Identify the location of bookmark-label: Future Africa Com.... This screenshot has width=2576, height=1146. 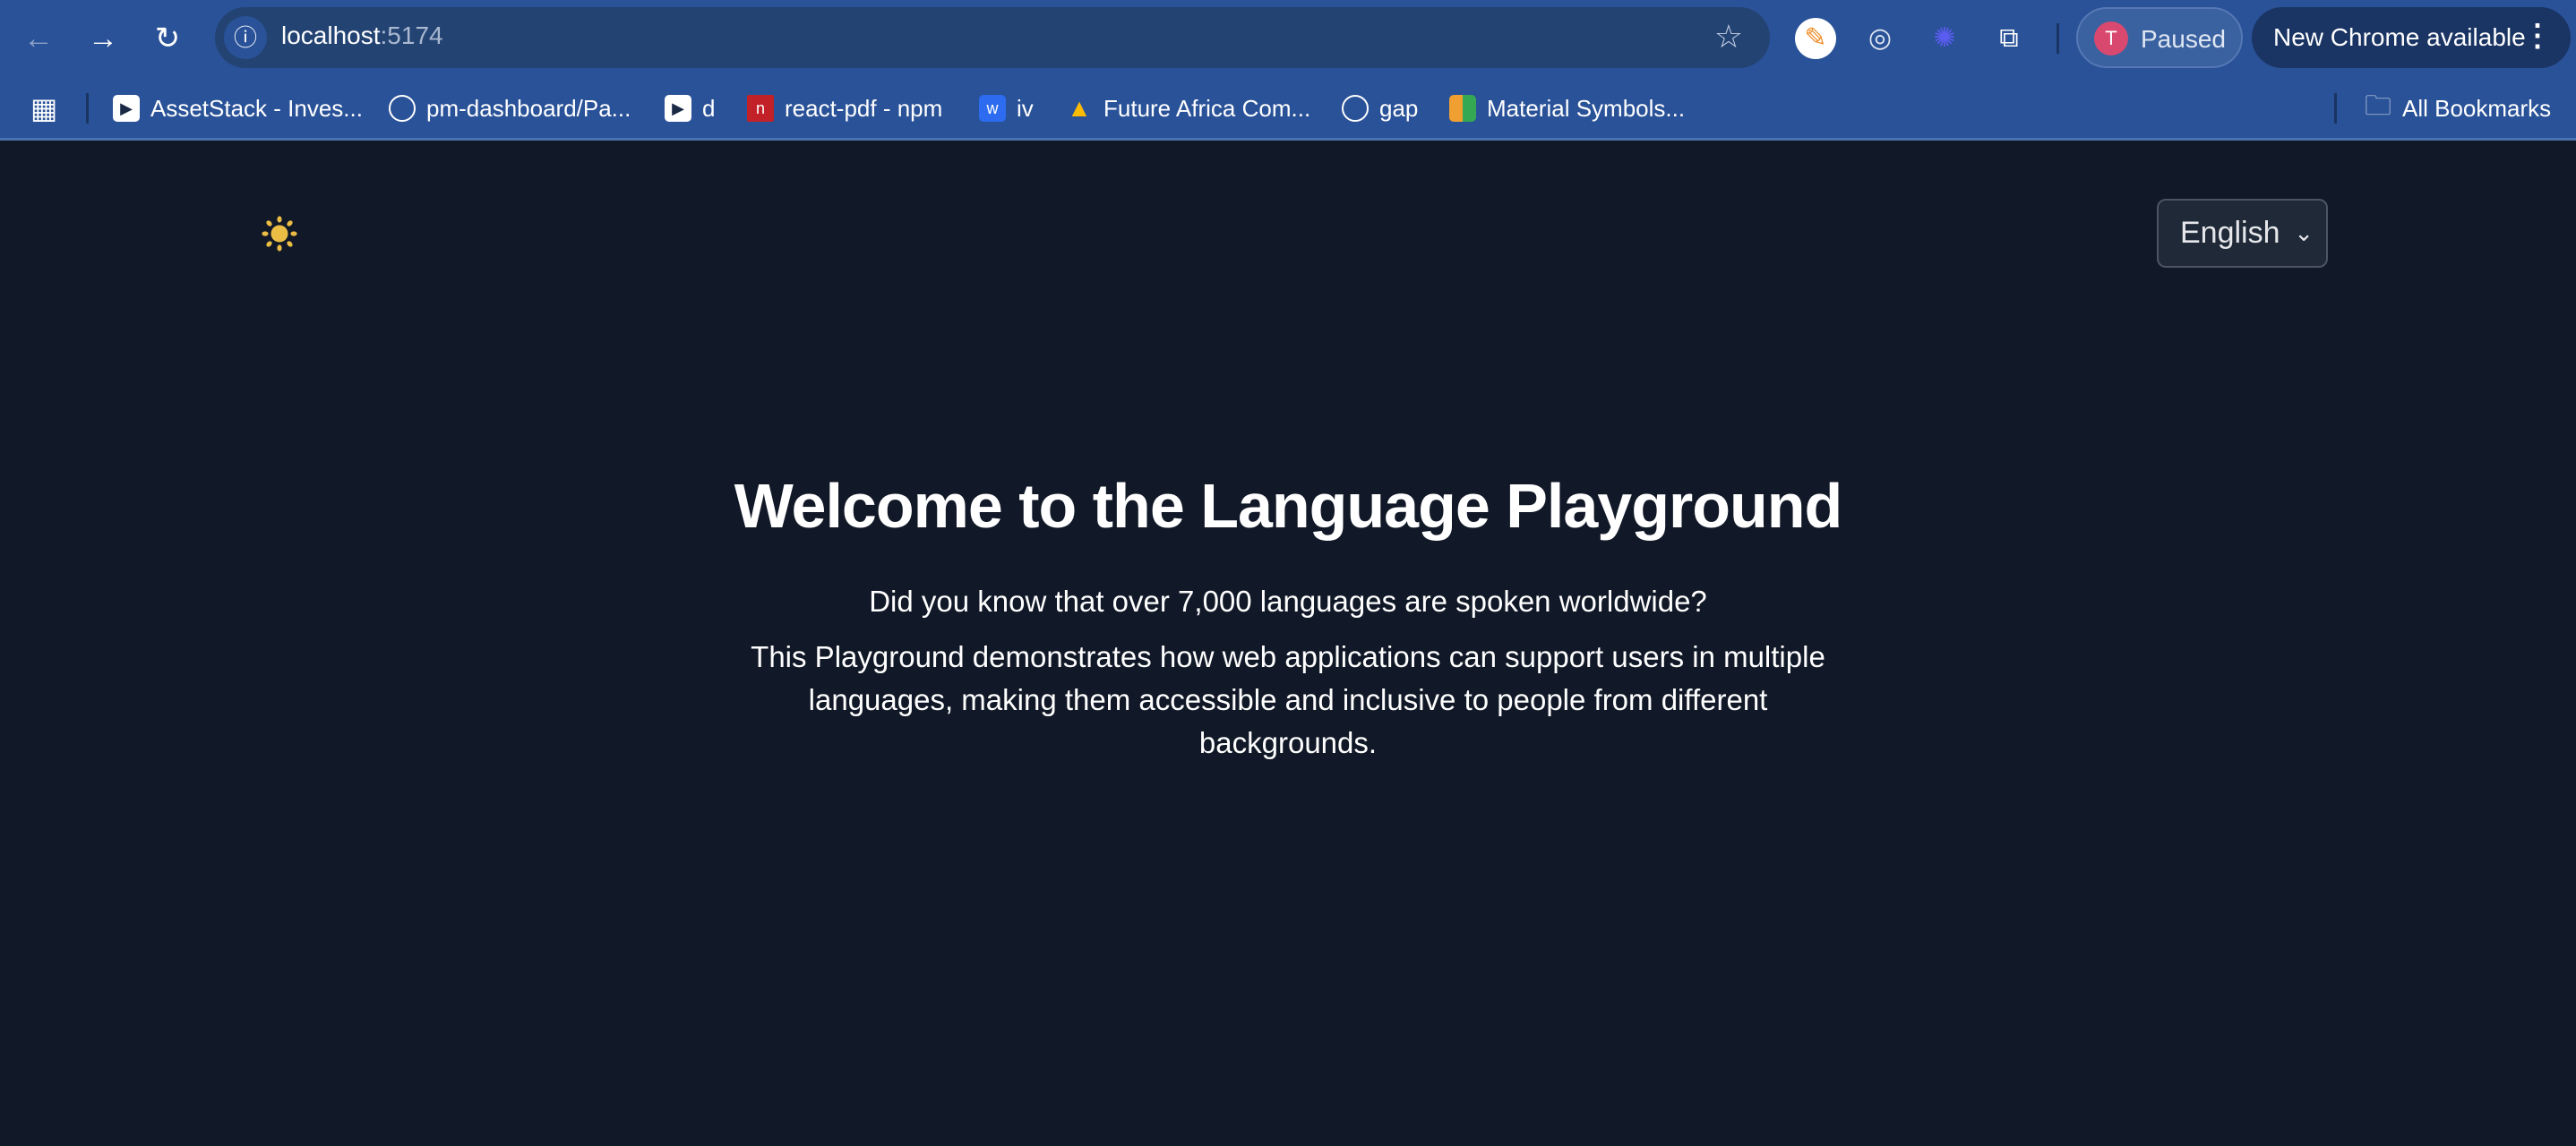
(1207, 108).